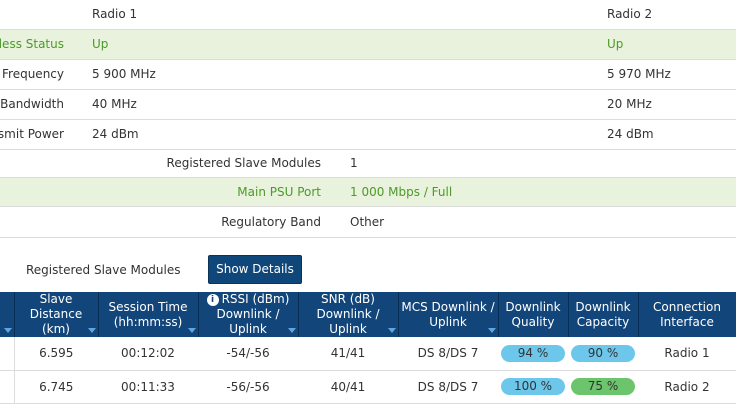 The height and width of the screenshot is (404, 736). What do you see at coordinates (348, 299) in the screenshot?
I see `header-snr-line1: SNR (dB)` at bounding box center [348, 299].